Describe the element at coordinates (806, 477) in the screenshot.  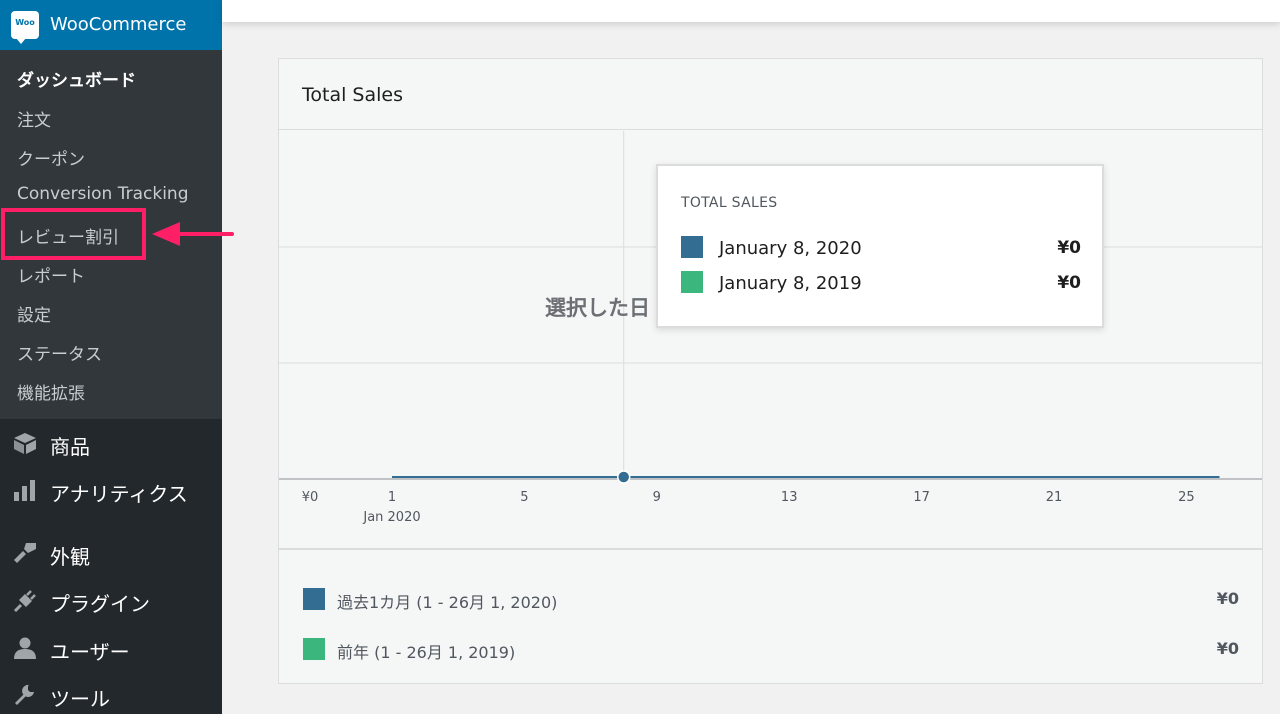
I see `chart-series-group` at that location.